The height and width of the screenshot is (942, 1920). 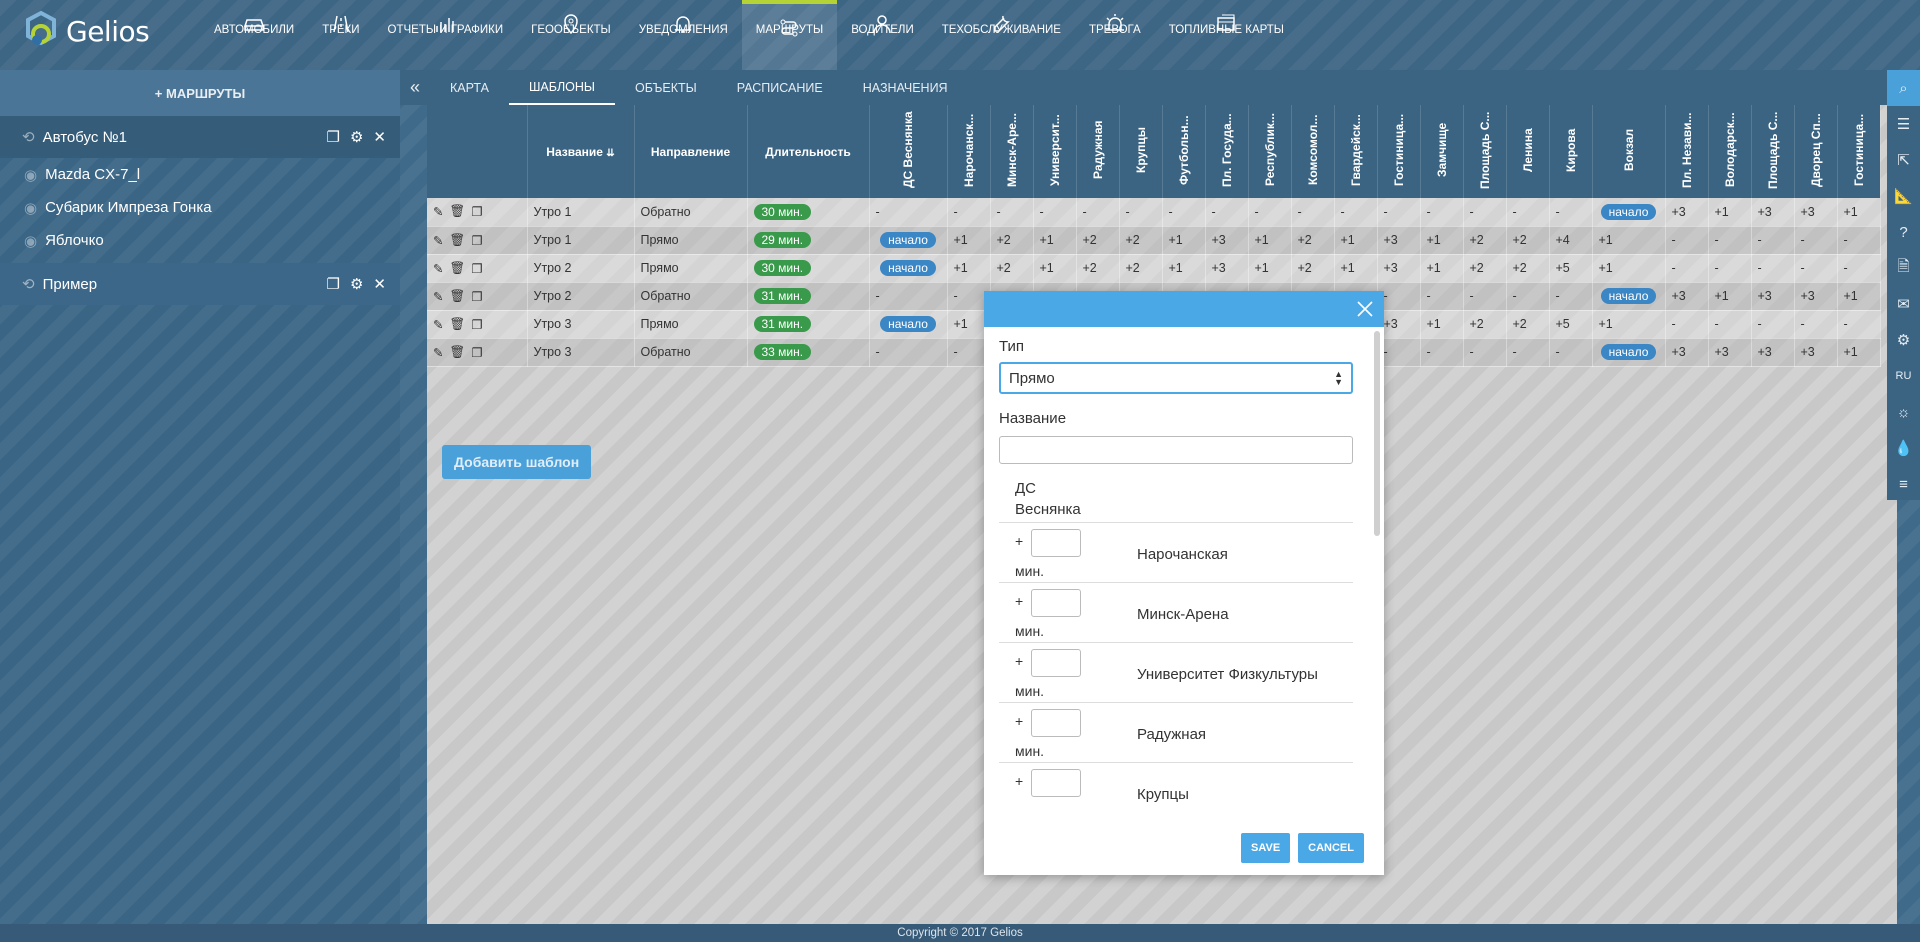 What do you see at coordinates (1903, 376) in the screenshot?
I see `language-switch: RU` at bounding box center [1903, 376].